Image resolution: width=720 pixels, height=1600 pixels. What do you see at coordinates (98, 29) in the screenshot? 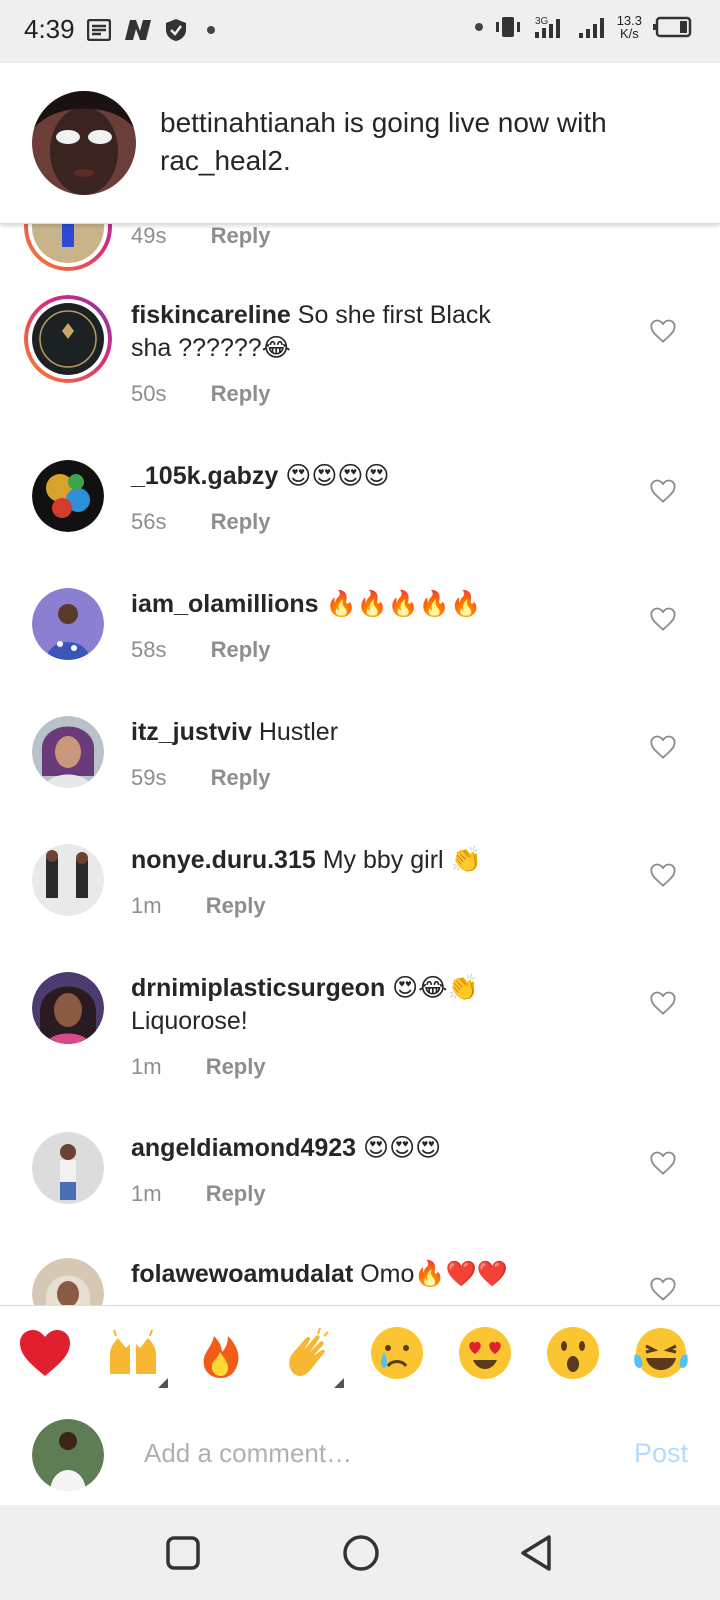
I see `notes-icon` at bounding box center [98, 29].